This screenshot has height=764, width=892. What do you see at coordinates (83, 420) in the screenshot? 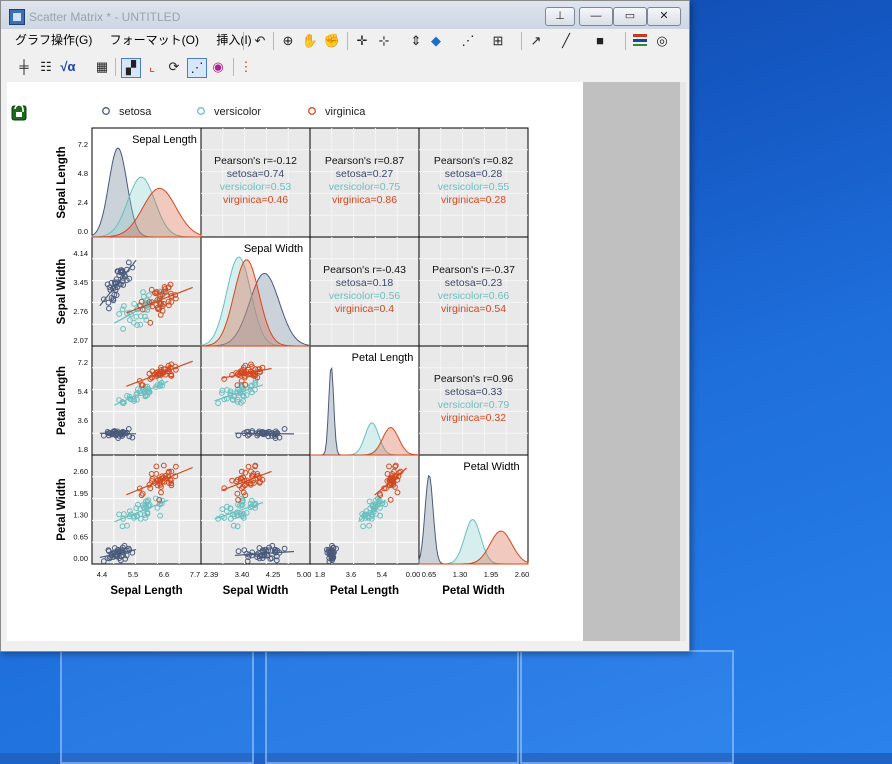
I see `y-tick-label: 3.6` at bounding box center [83, 420].